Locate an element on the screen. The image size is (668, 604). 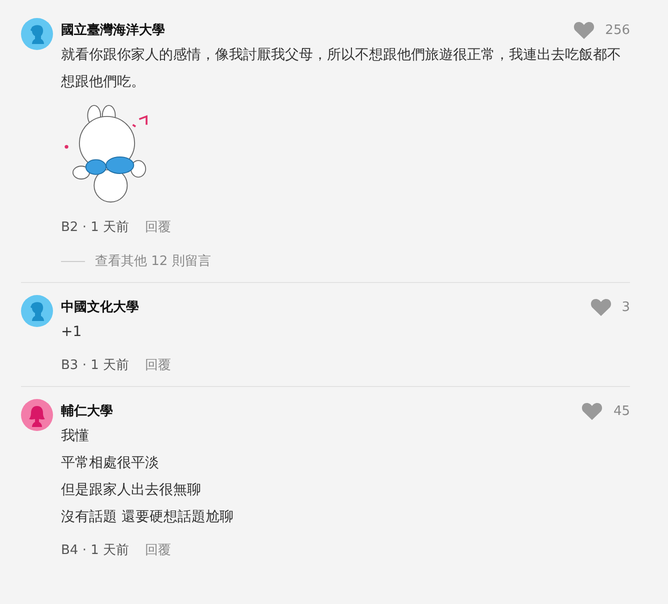
comment-text: 平常相處很平淡 is located at coordinates (110, 463).